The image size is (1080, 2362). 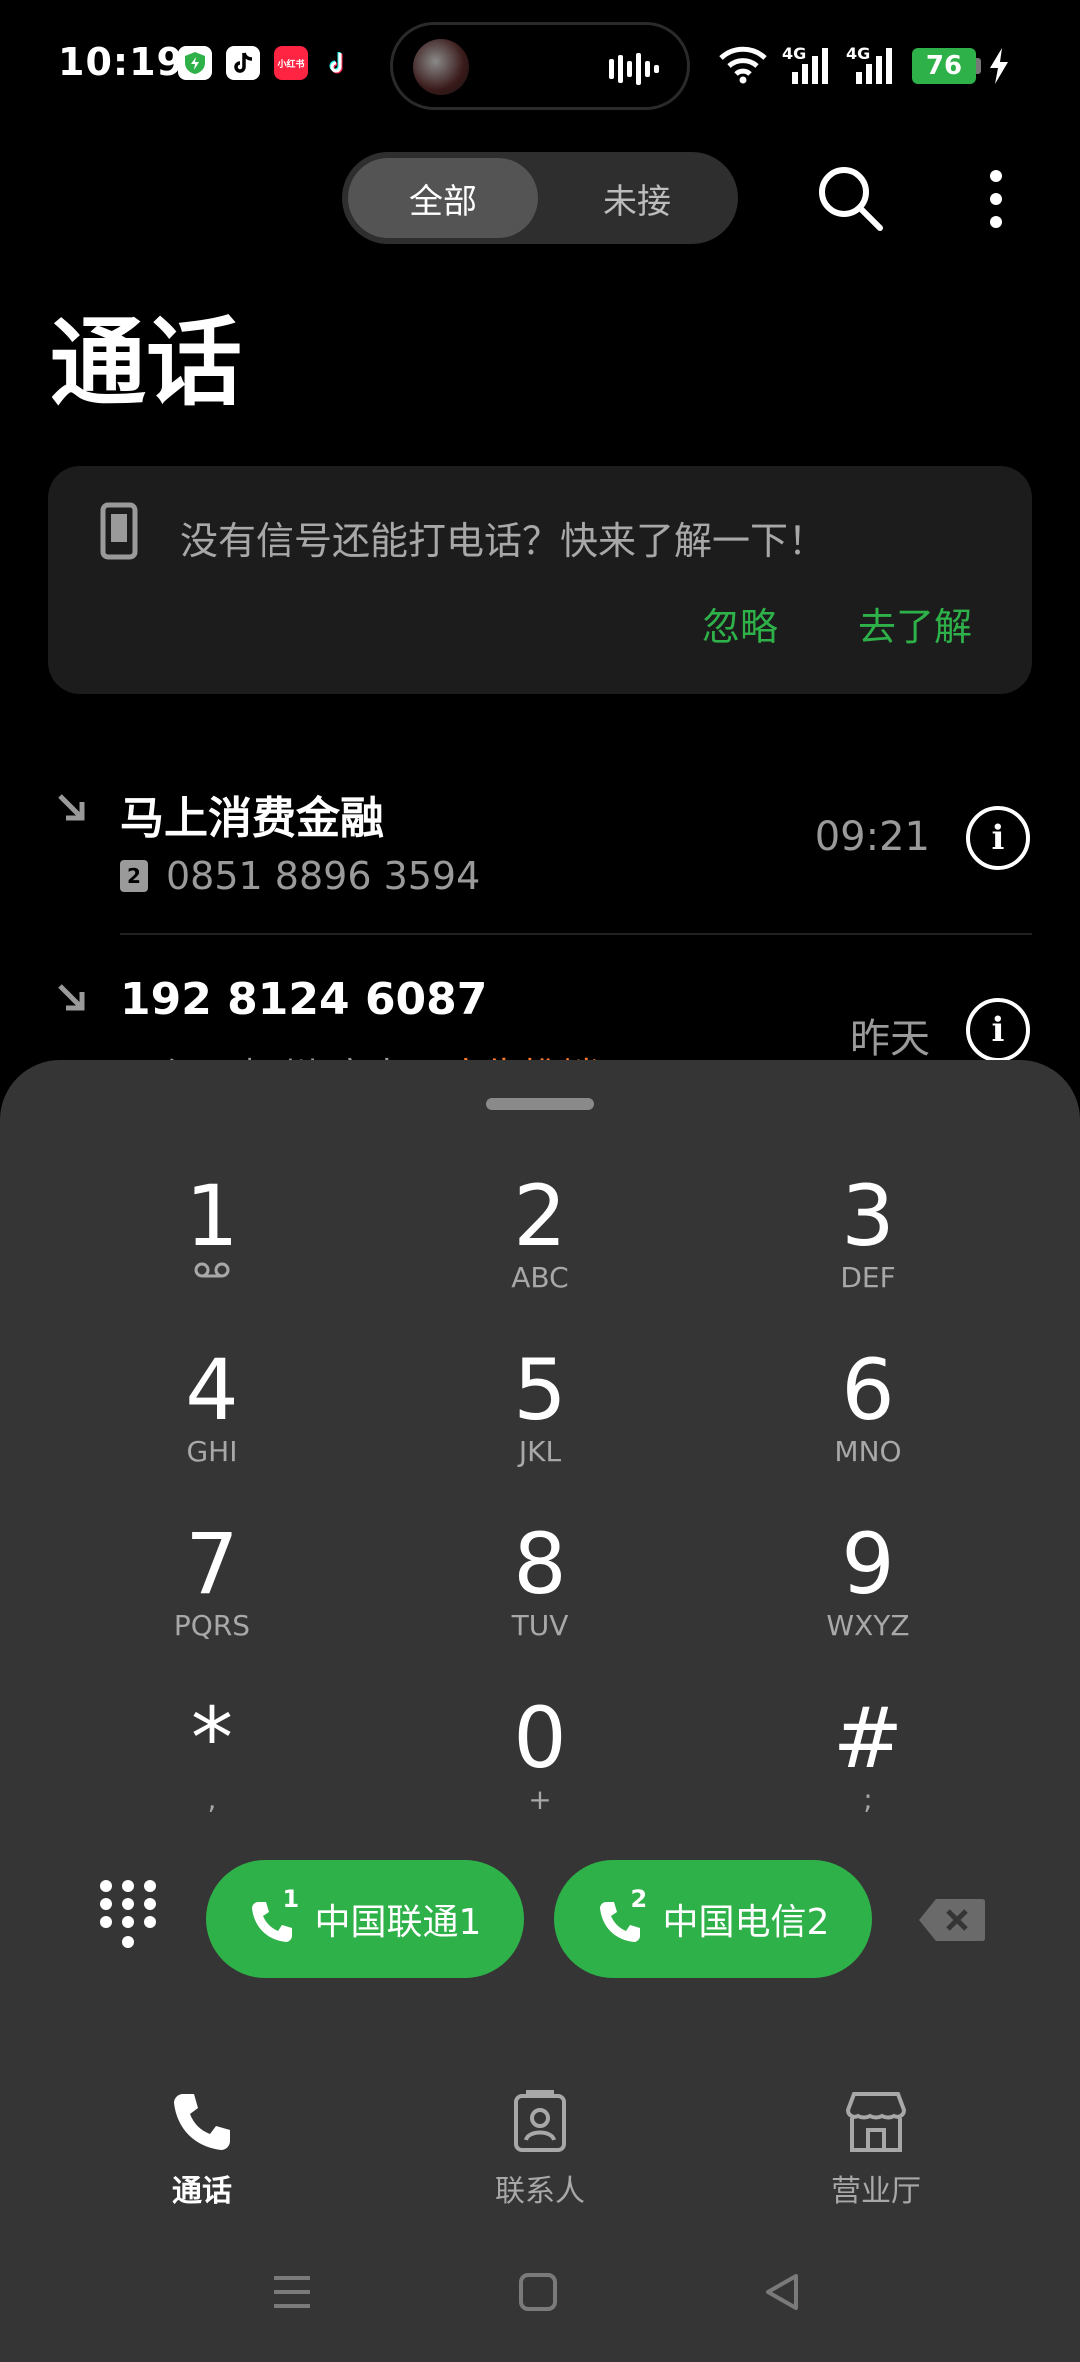 I want to click on charging-icon, so click(x=999, y=66).